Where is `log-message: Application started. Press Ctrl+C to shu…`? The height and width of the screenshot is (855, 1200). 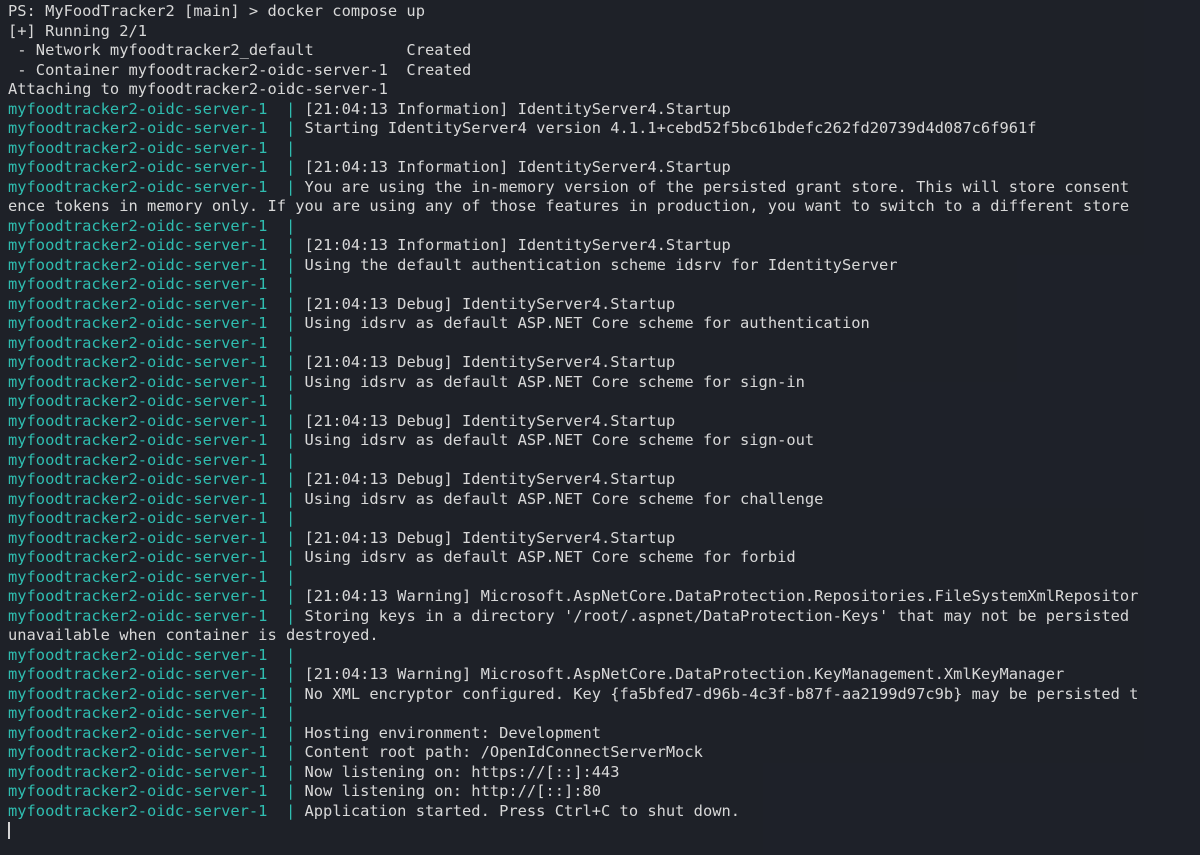 log-message: Application started. Press Ctrl+C to shu… is located at coordinates (522, 810).